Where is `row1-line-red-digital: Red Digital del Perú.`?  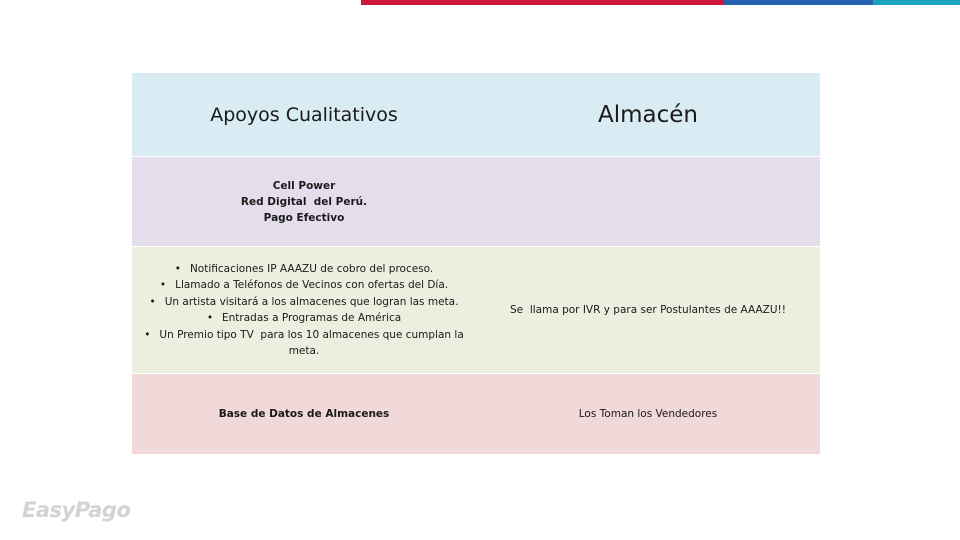
row1-line-red-digital: Red Digital del Perú. is located at coordinates (304, 201).